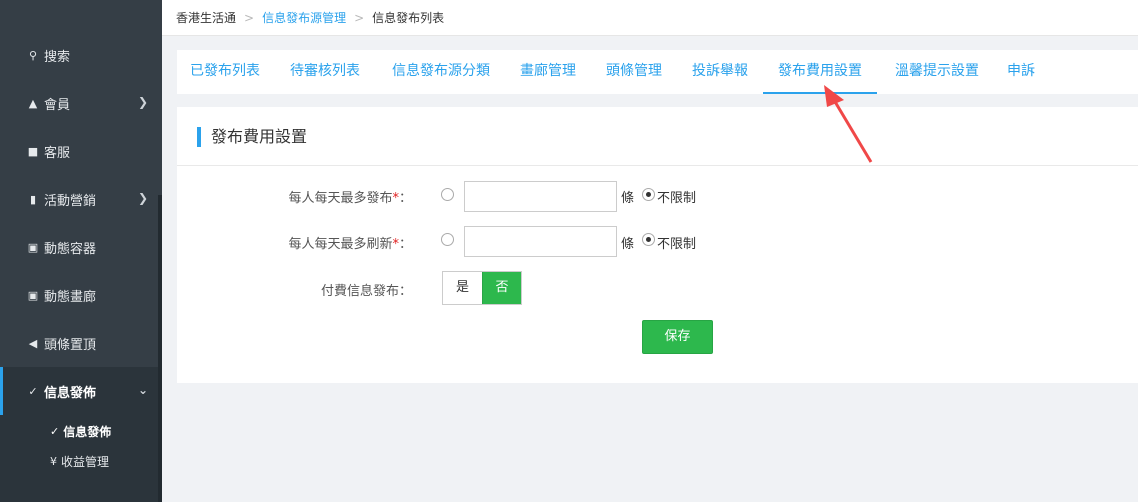  What do you see at coordinates (57, 57) in the screenshot?
I see `sidebar-item-label: 搜索` at bounding box center [57, 57].